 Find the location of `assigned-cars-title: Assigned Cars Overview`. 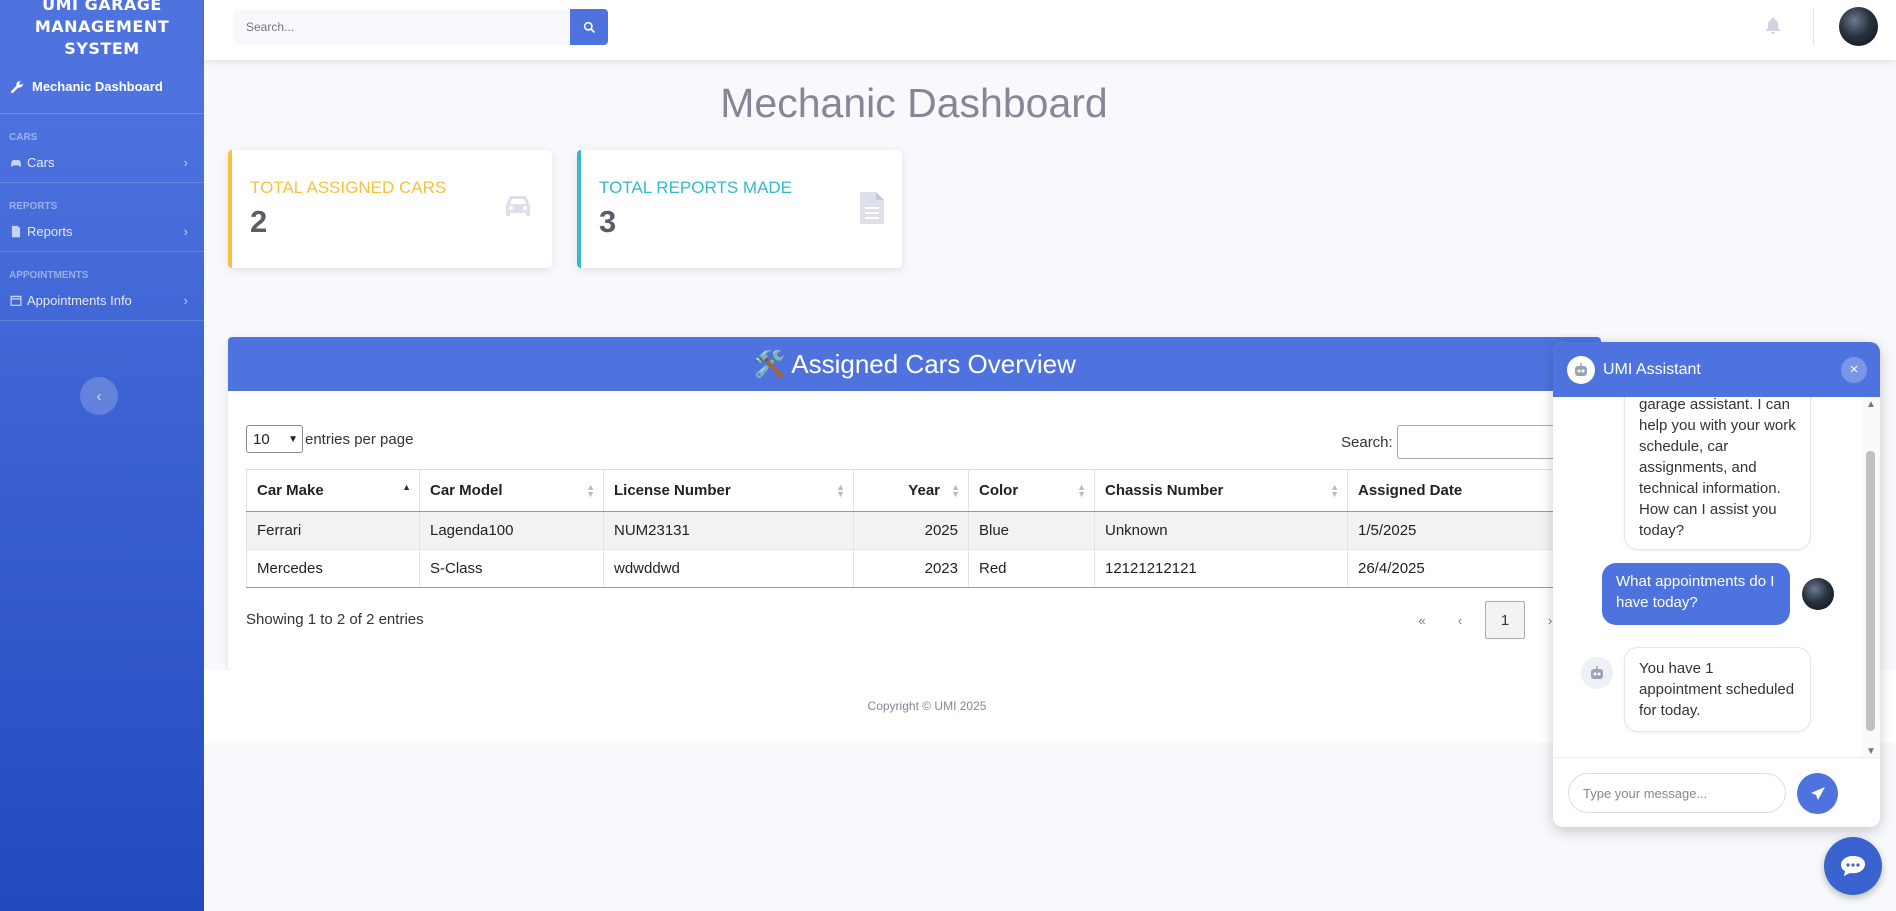

assigned-cars-title: Assigned Cars Overview is located at coordinates (933, 364).